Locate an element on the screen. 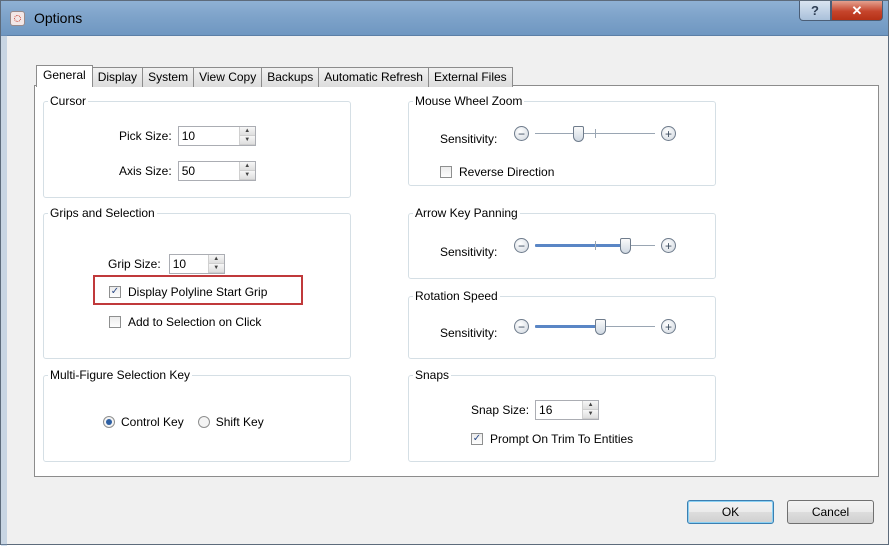 The image size is (891, 547). snap-size-value: 16 is located at coordinates (545, 410).